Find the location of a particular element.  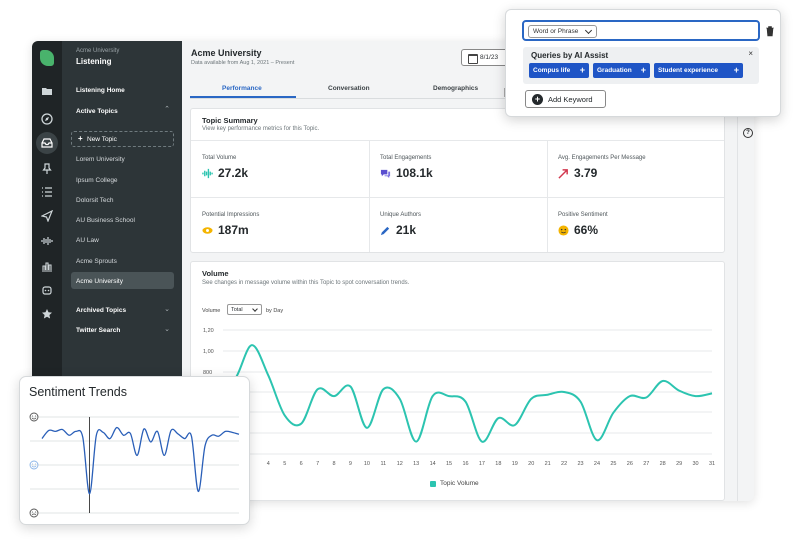

add-keyword-button: + Add Keyword is located at coordinates (565, 99).